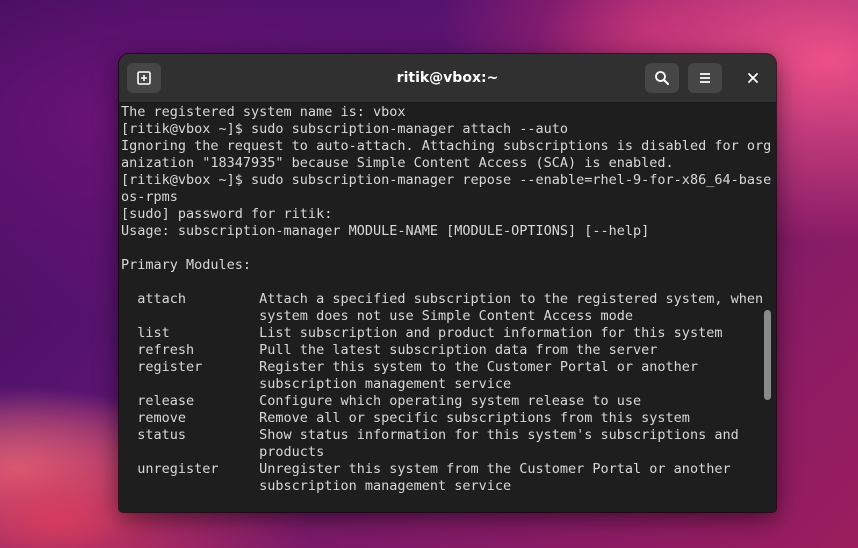  What do you see at coordinates (223, 452) in the screenshot?
I see `terminal-line: products` at bounding box center [223, 452].